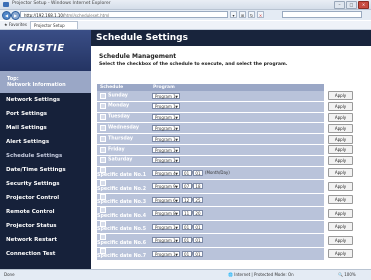 This screenshot has width=371, height=280. Describe the element at coordinates (347, 274) in the screenshot. I see `zoom-level: 🔍 100%` at that location.